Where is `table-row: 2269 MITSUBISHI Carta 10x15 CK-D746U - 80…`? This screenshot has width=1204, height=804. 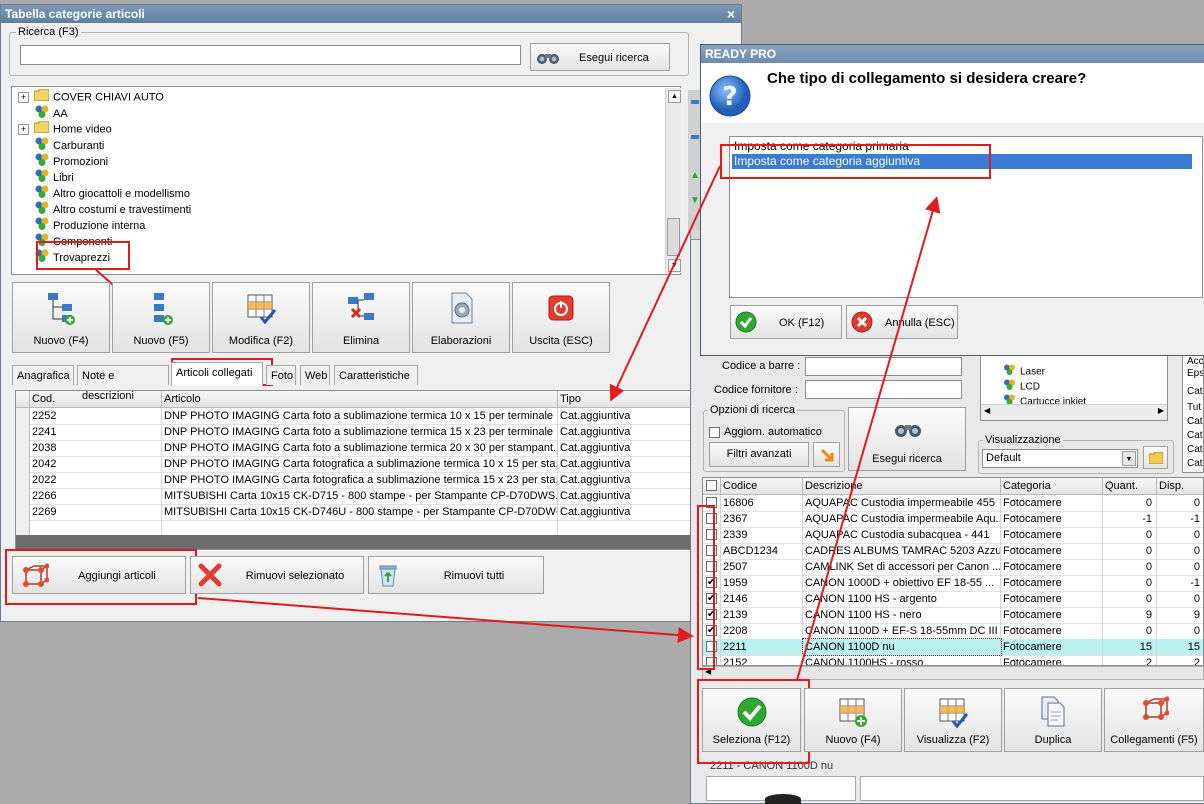
table-row: 2269 MITSUBISHI Carta 10x15 CK-D746U - 80… is located at coordinates (353, 512).